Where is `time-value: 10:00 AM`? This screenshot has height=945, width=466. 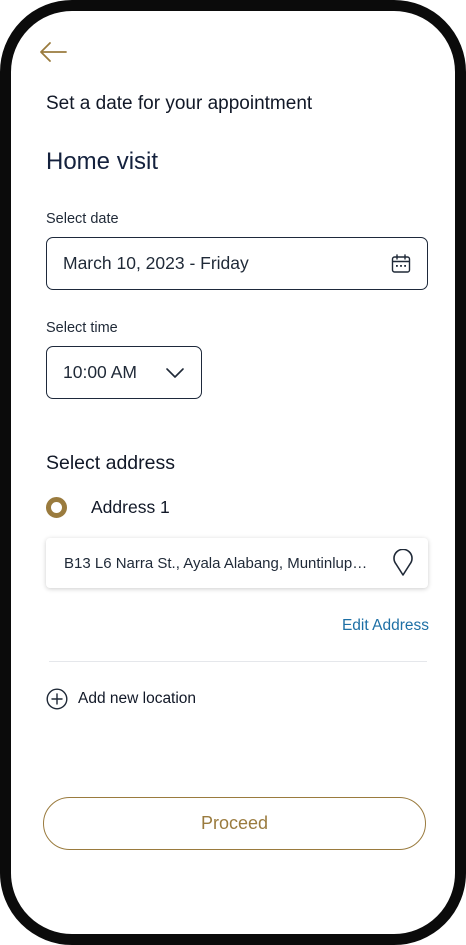
time-value: 10:00 AM is located at coordinates (100, 372).